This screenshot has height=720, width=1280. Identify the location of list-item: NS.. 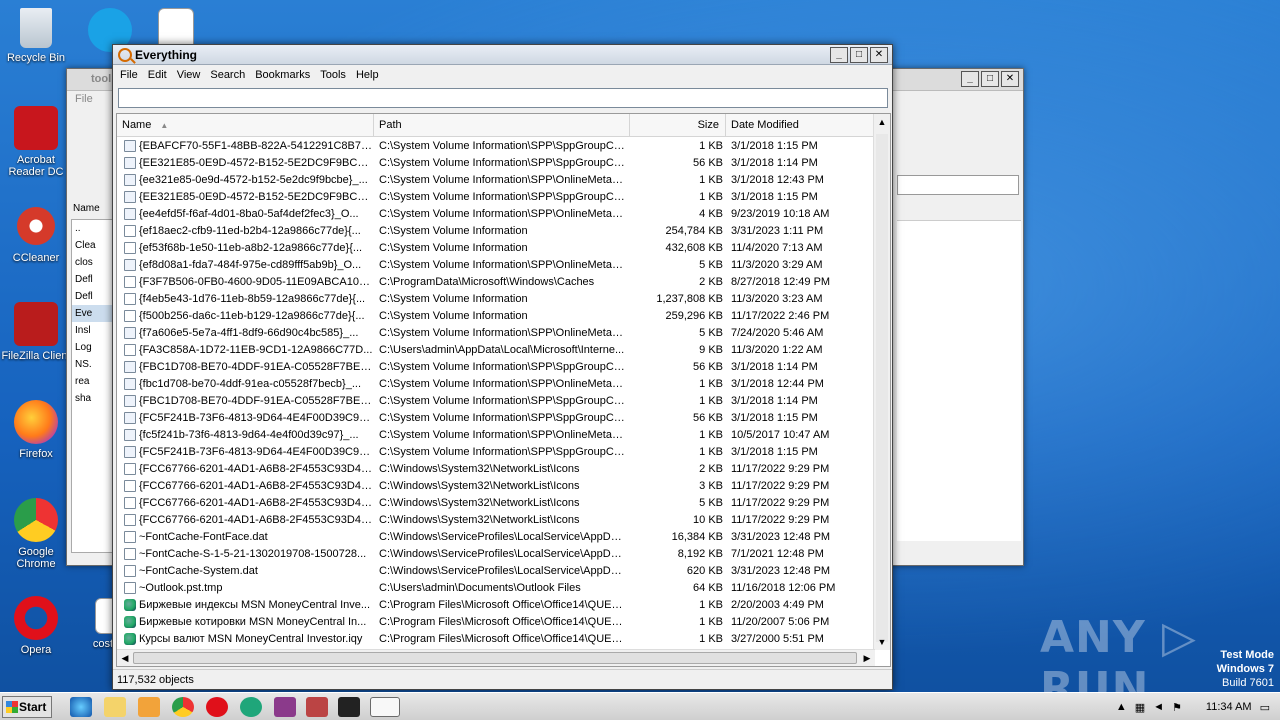
(93, 364).